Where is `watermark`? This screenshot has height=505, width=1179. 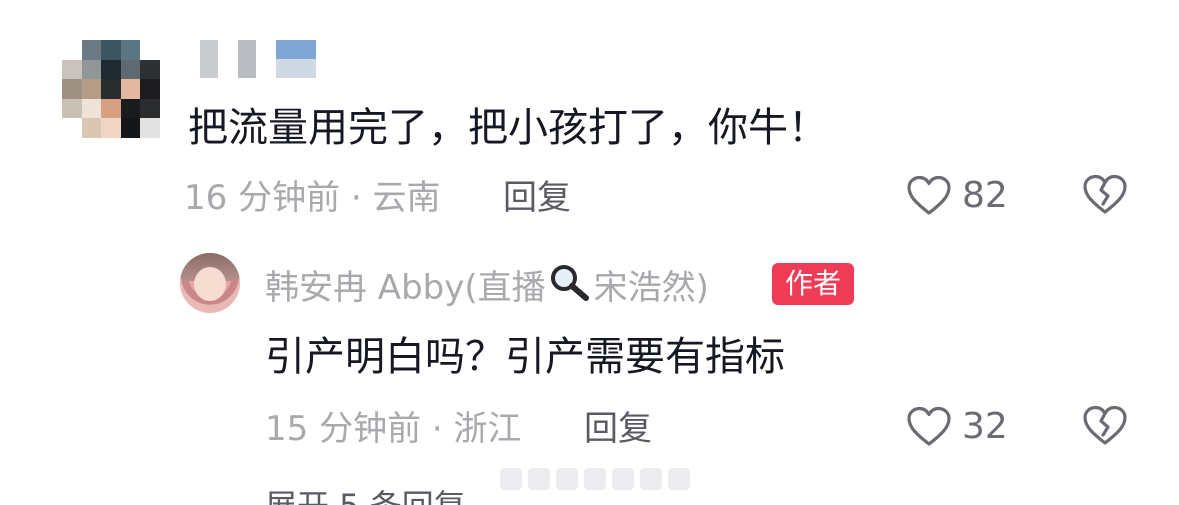
watermark is located at coordinates (595, 479).